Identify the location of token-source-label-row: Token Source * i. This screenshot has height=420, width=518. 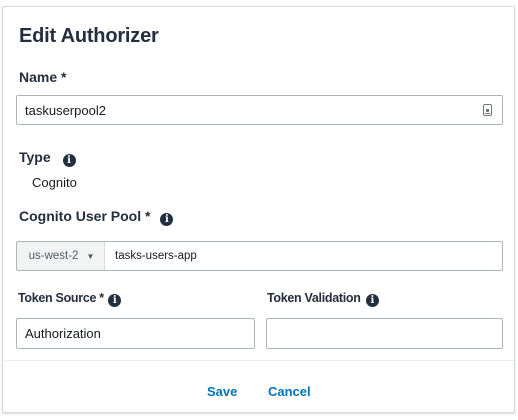
(70, 299).